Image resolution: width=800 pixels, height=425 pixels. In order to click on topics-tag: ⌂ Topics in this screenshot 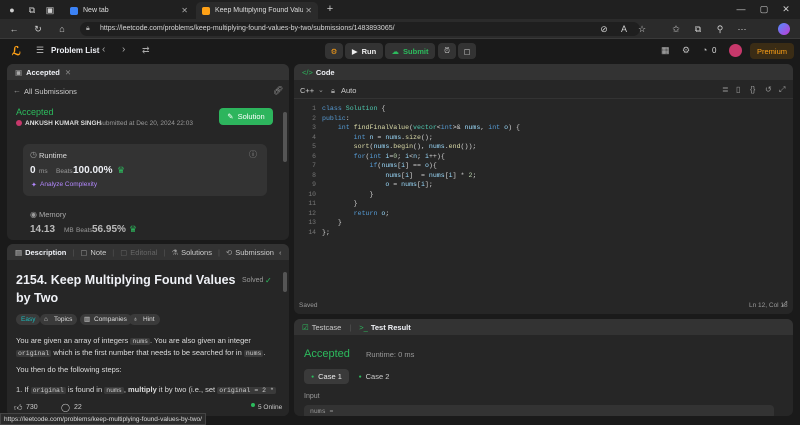, I will do `click(59, 319)`.